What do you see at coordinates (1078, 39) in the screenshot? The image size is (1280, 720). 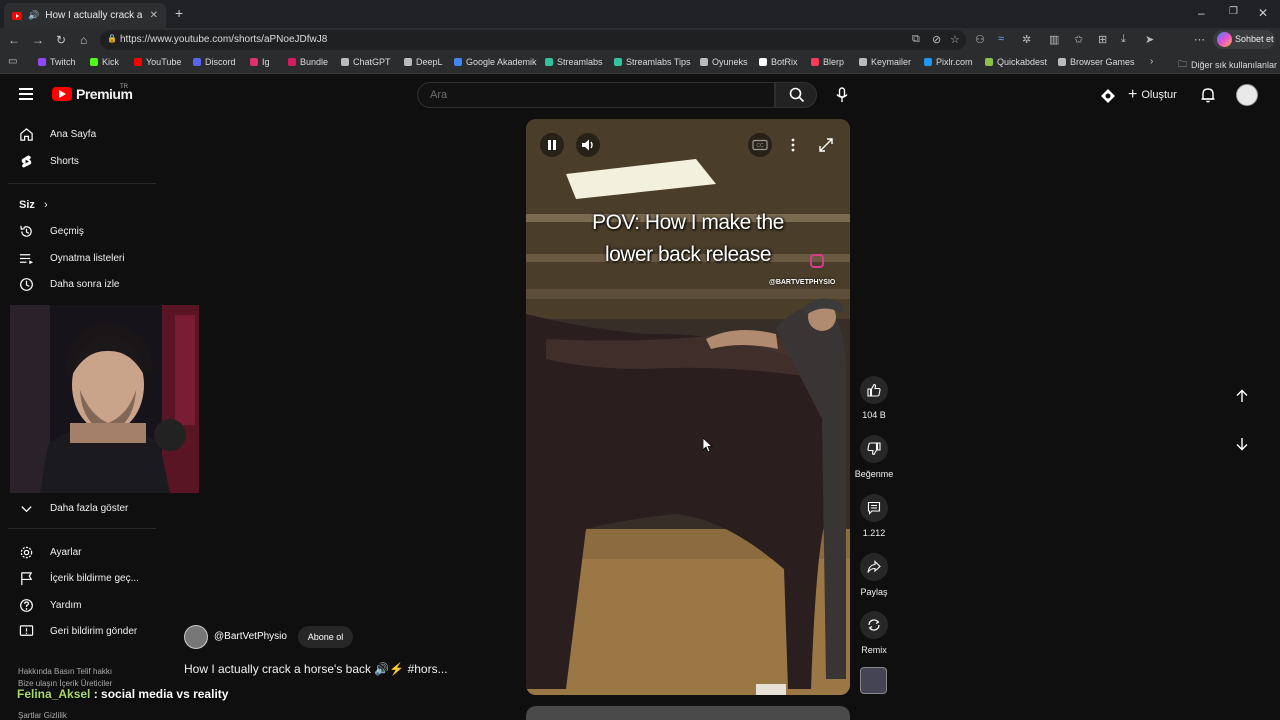 I see `favorites-icon: ✩` at bounding box center [1078, 39].